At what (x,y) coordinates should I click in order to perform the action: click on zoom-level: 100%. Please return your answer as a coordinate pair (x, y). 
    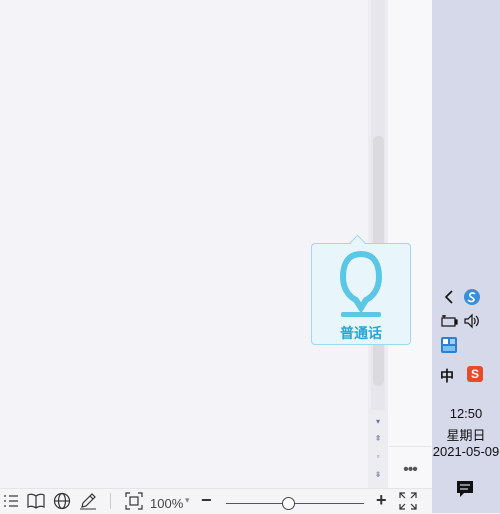
    Looking at the image, I should click on (166, 503).